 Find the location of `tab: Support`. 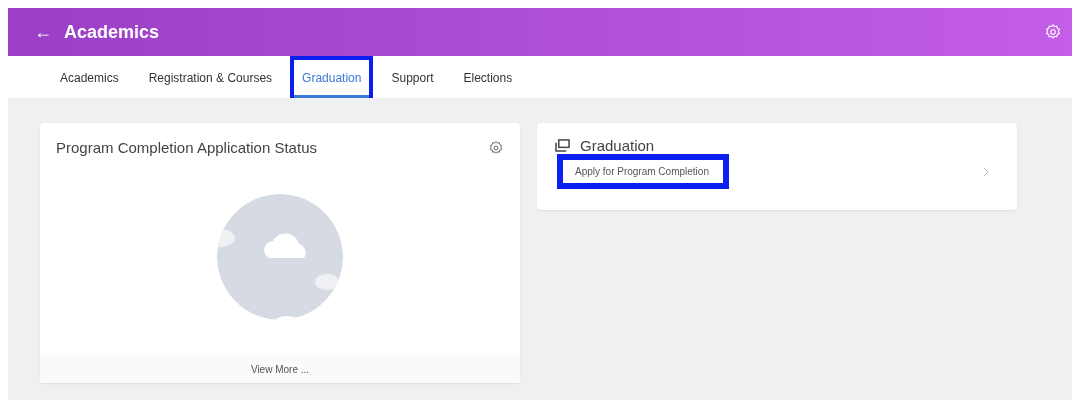

tab: Support is located at coordinates (412, 79).